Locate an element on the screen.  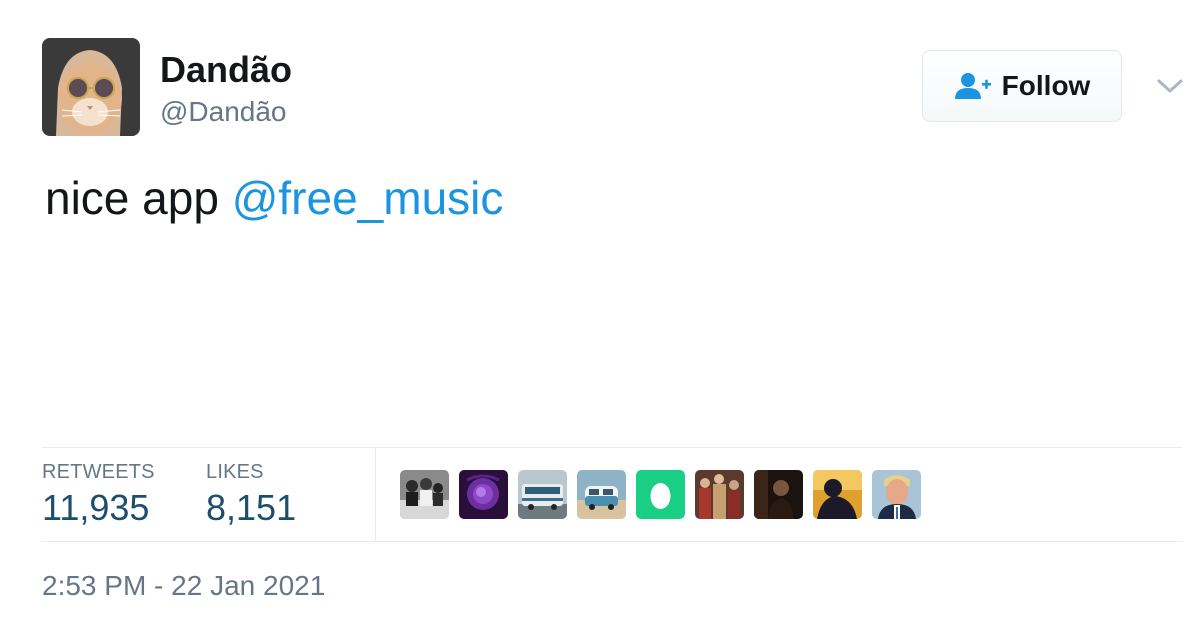
chevron-down-icon is located at coordinates (1170, 86).